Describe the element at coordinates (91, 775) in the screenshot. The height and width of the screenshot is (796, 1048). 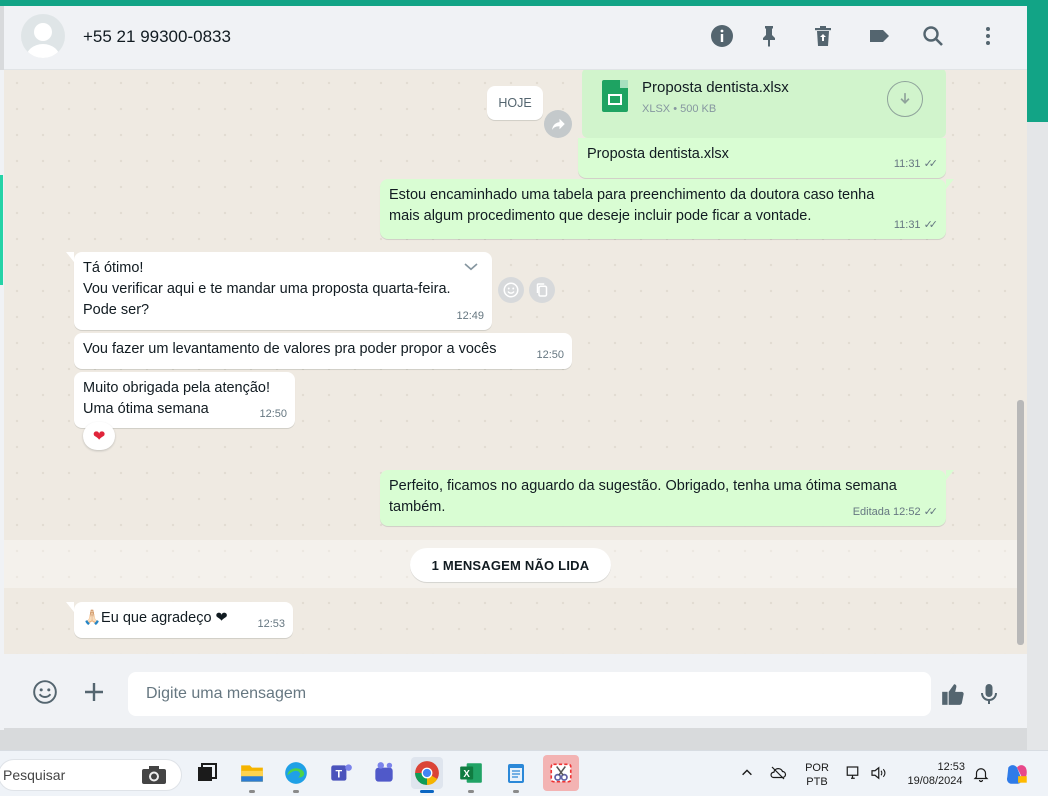
I see `taskbar-search: Pesquisar` at that location.